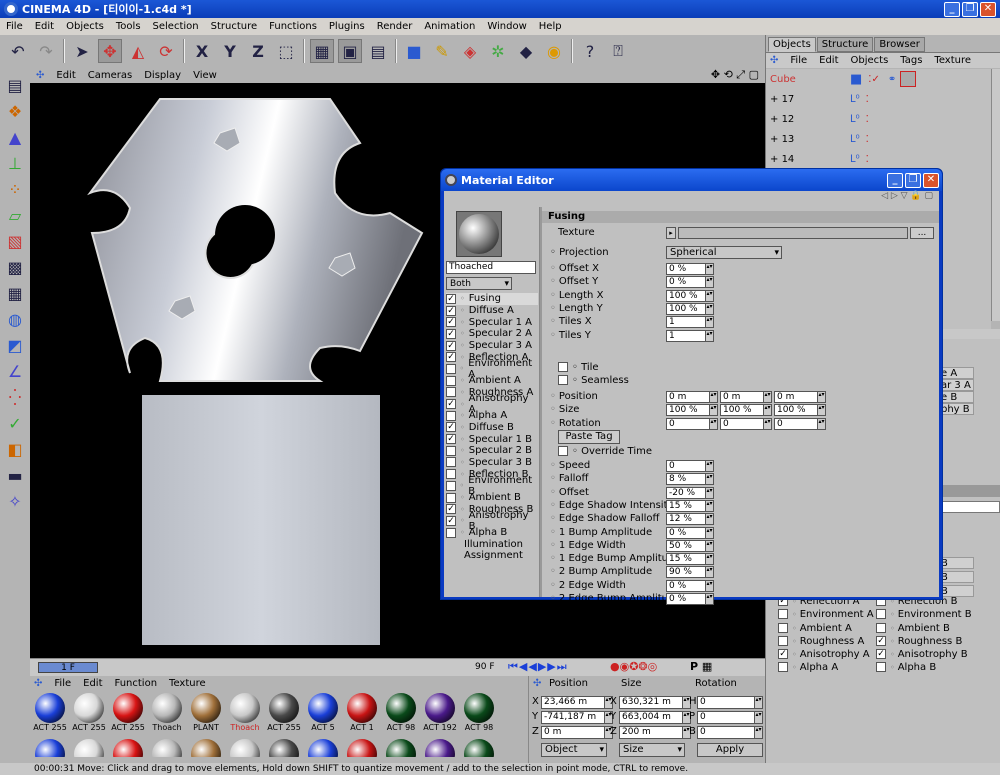 This screenshot has width=1000, height=775. I want to click on spline-icon: ✎, so click(442, 51).